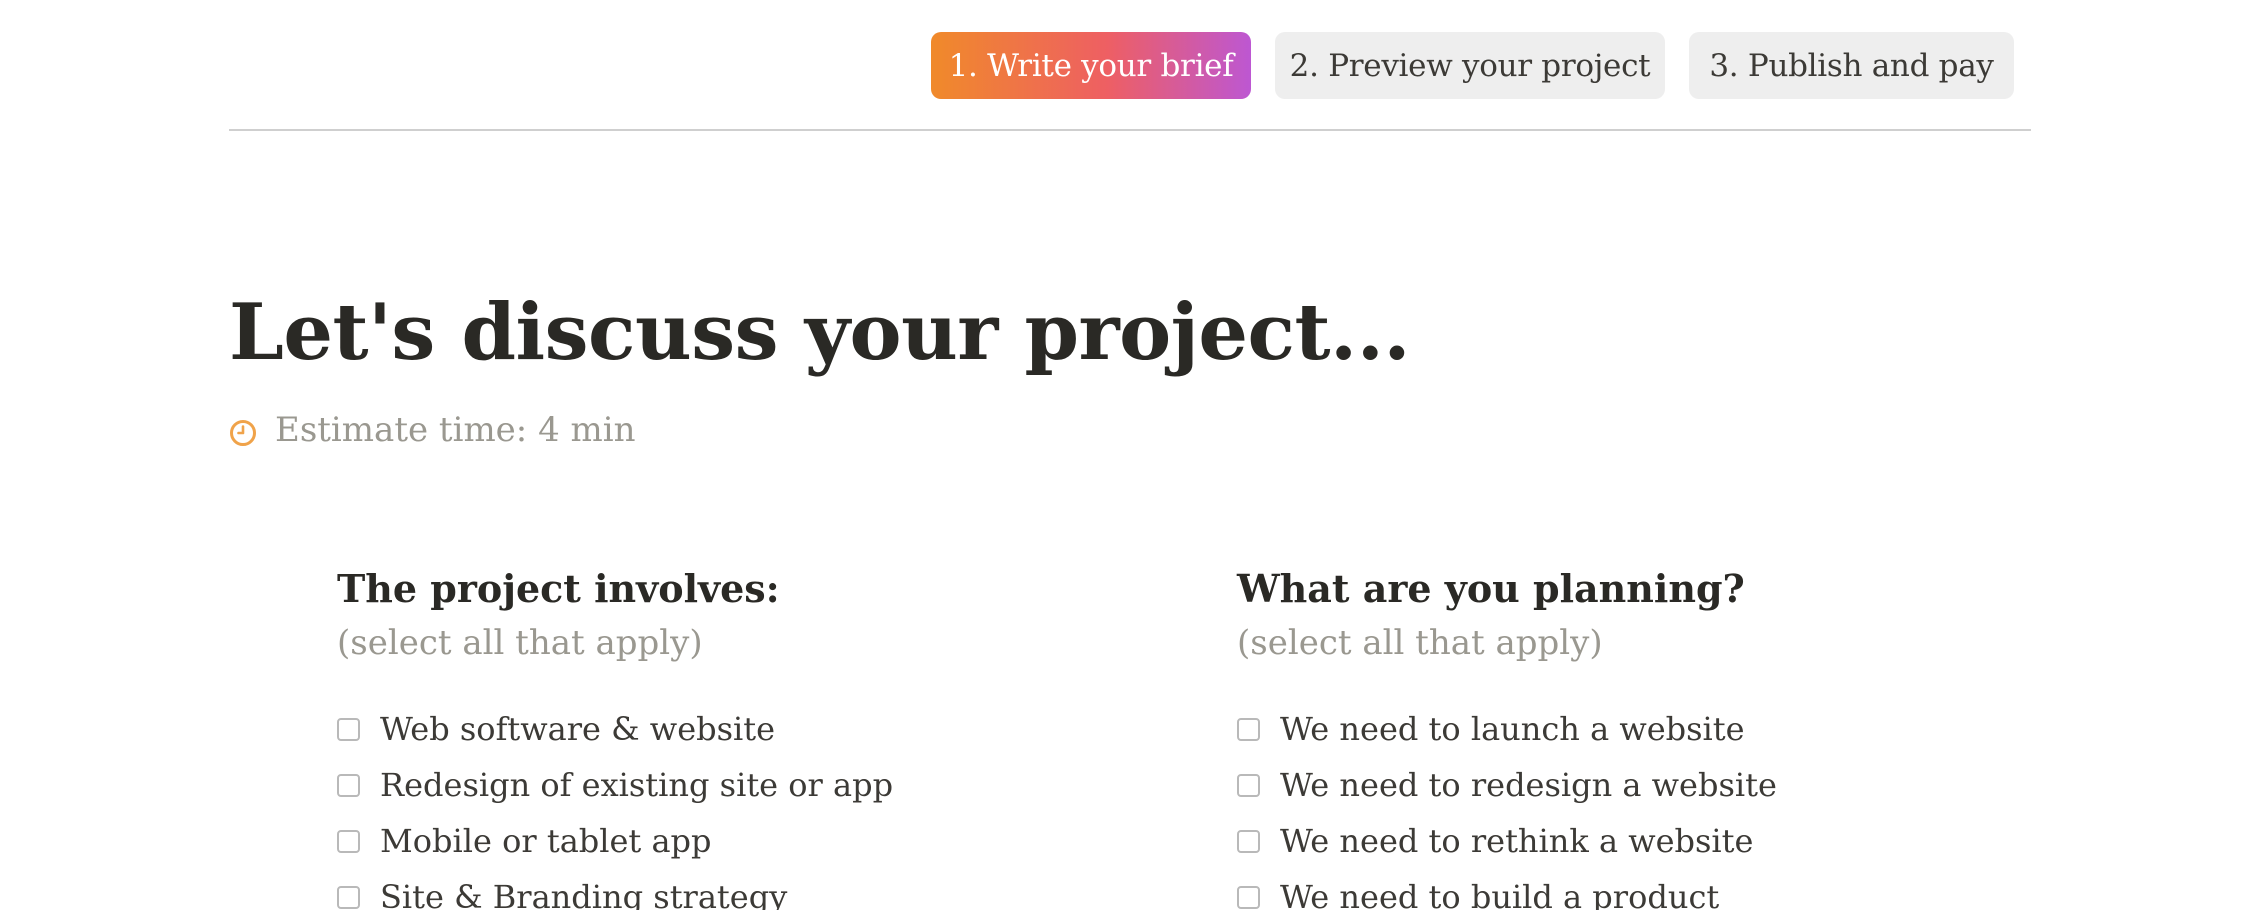 This screenshot has height=910, width=2260. Describe the element at coordinates (1500, 894) in the screenshot. I see `checkbox-label: We need to build a product` at that location.